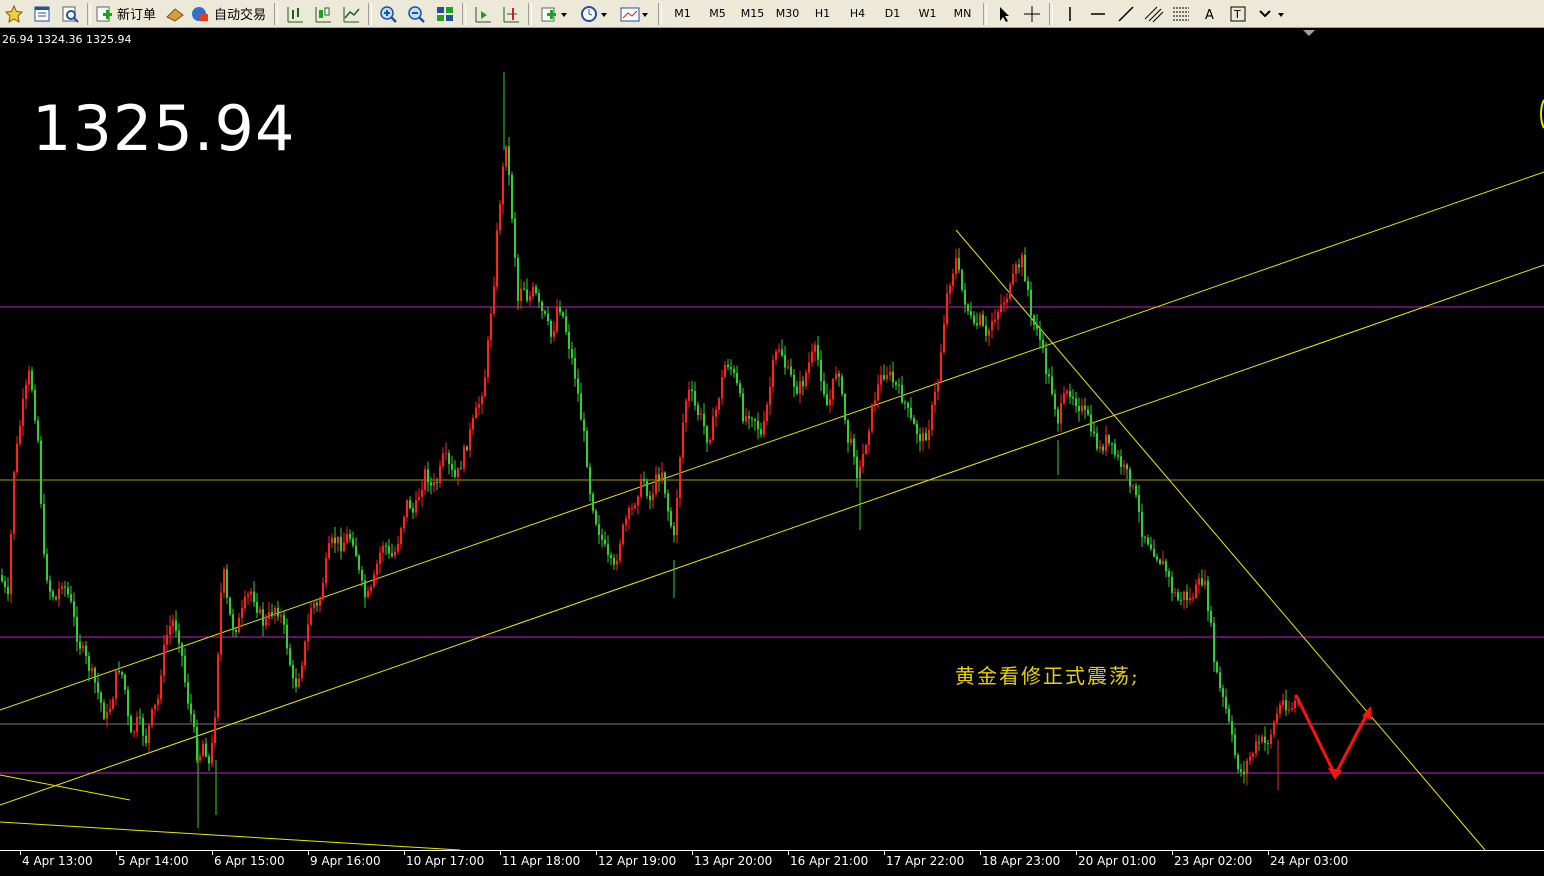 This screenshot has width=1544, height=876. I want to click on timeframe-m5: M5, so click(717, 14).